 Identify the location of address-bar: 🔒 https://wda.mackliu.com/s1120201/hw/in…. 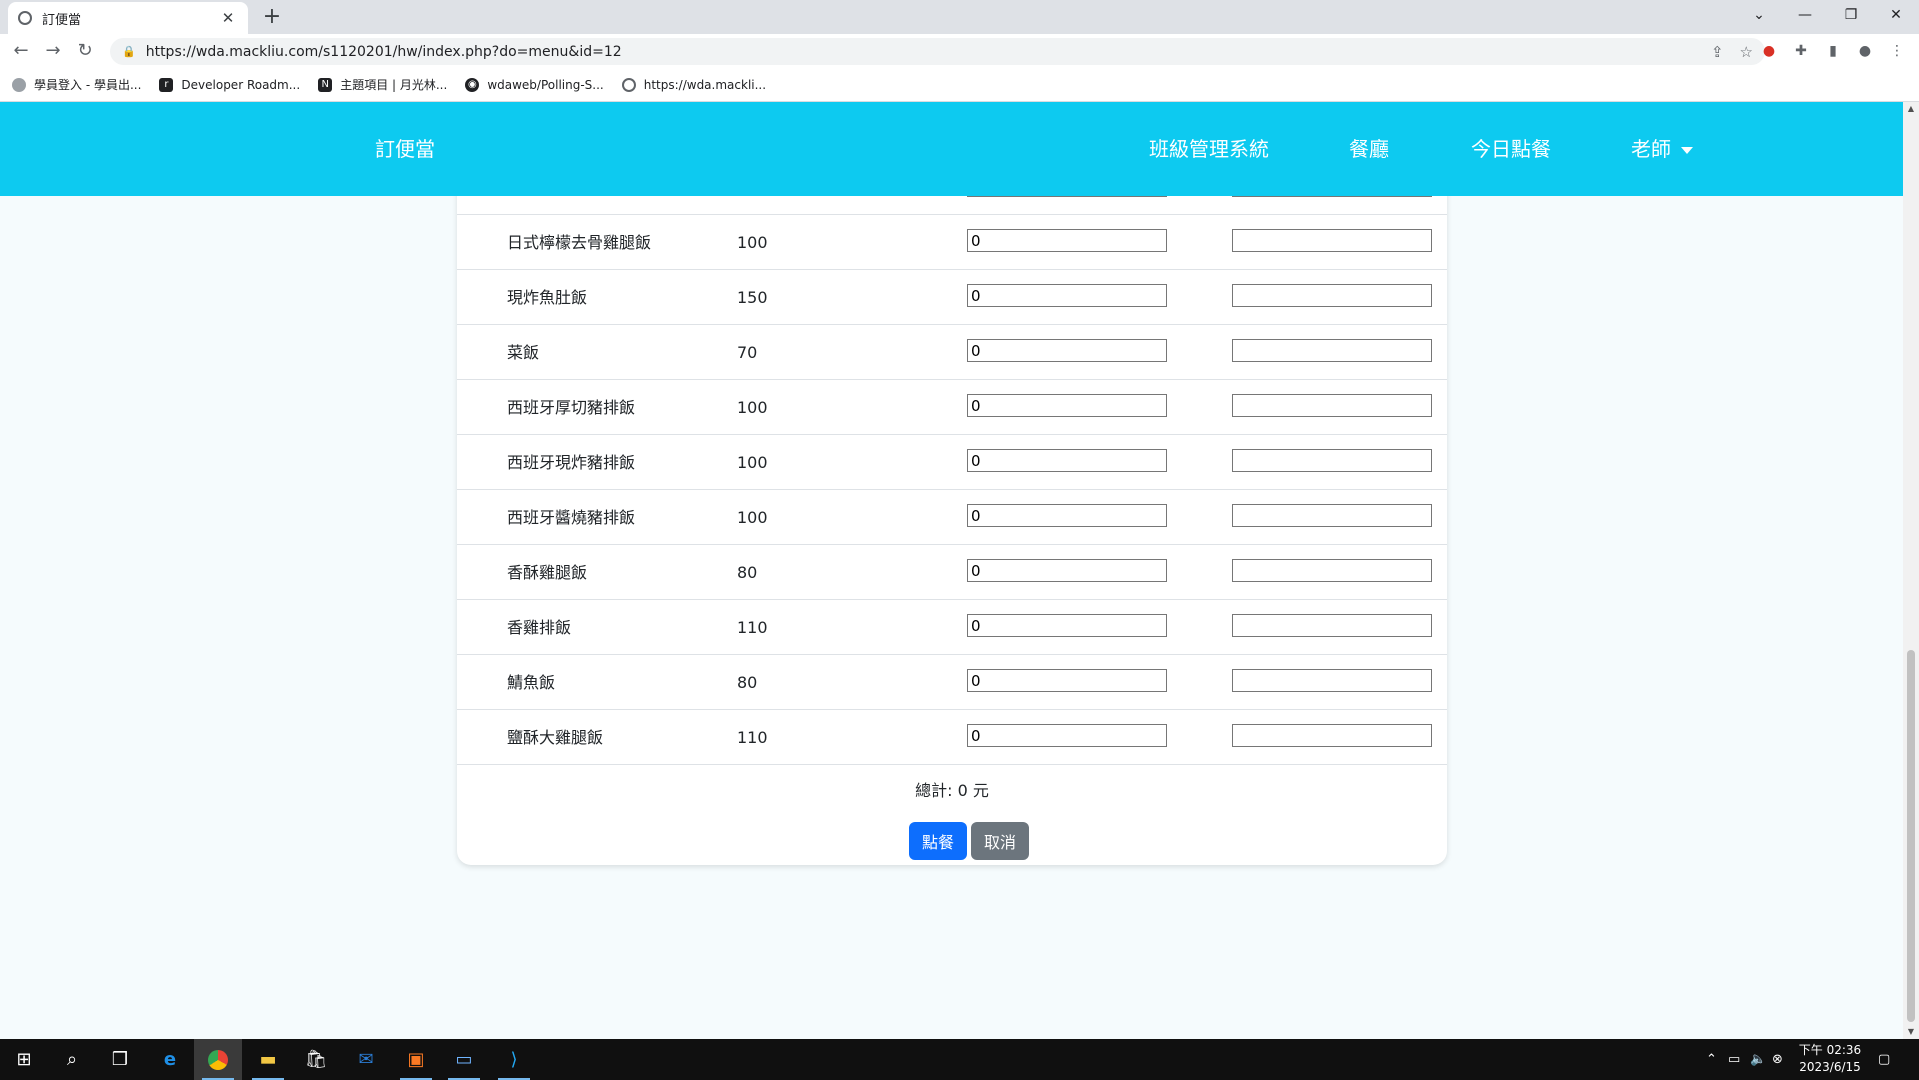
(937, 51).